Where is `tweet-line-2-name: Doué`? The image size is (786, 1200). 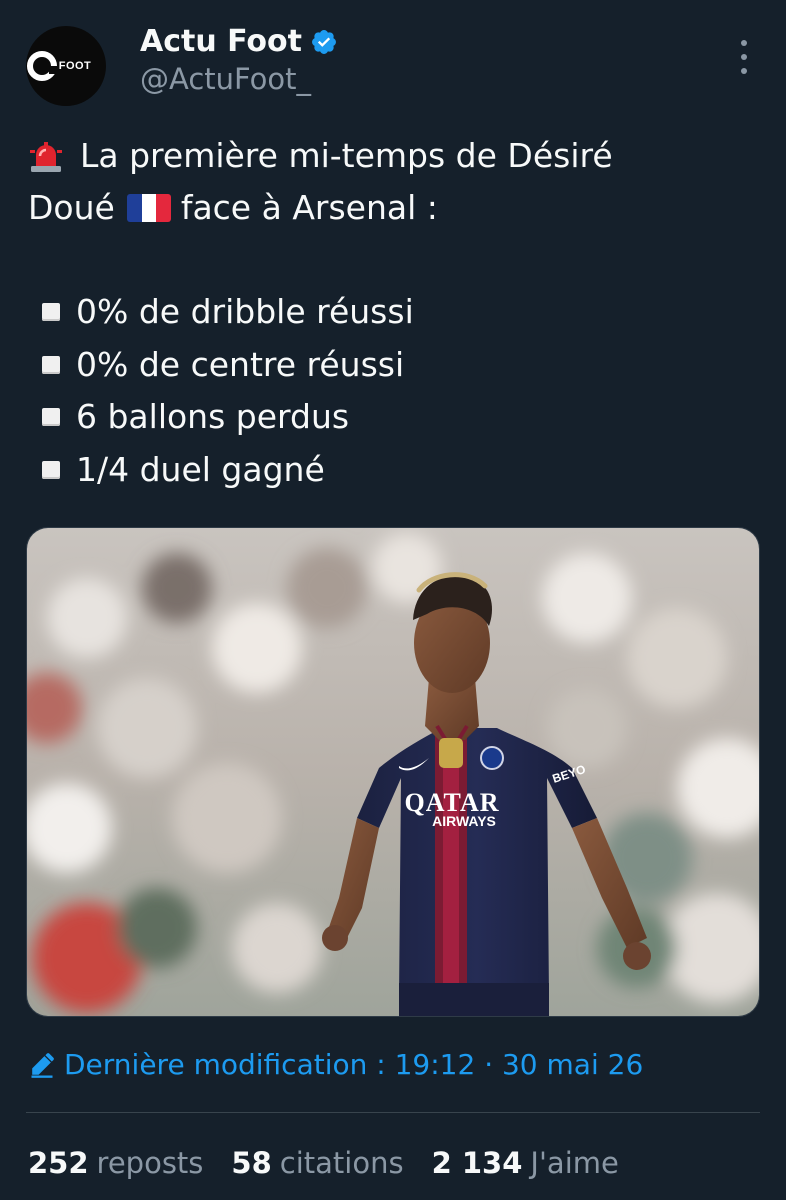
tweet-line-2-name: Doué is located at coordinates (71, 207).